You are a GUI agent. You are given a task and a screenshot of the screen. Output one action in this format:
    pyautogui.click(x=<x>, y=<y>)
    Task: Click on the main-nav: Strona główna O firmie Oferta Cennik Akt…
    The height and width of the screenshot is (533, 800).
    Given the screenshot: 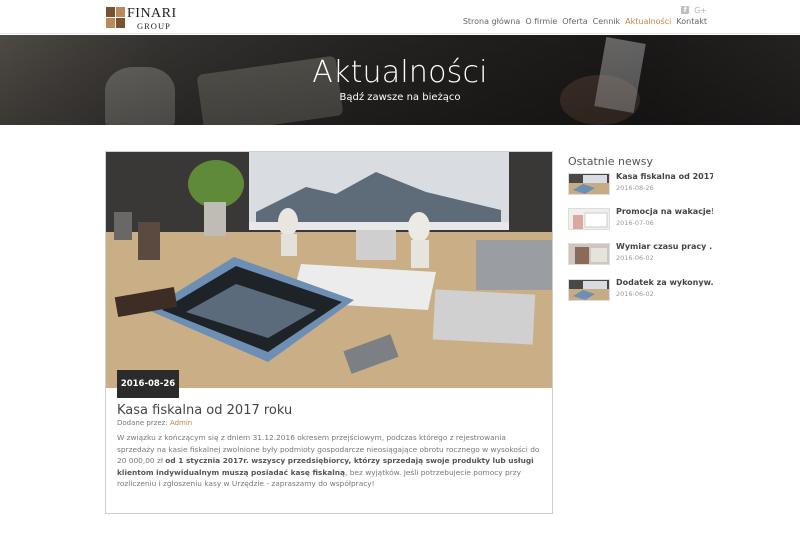 What is the action you would take?
    pyautogui.click(x=585, y=21)
    